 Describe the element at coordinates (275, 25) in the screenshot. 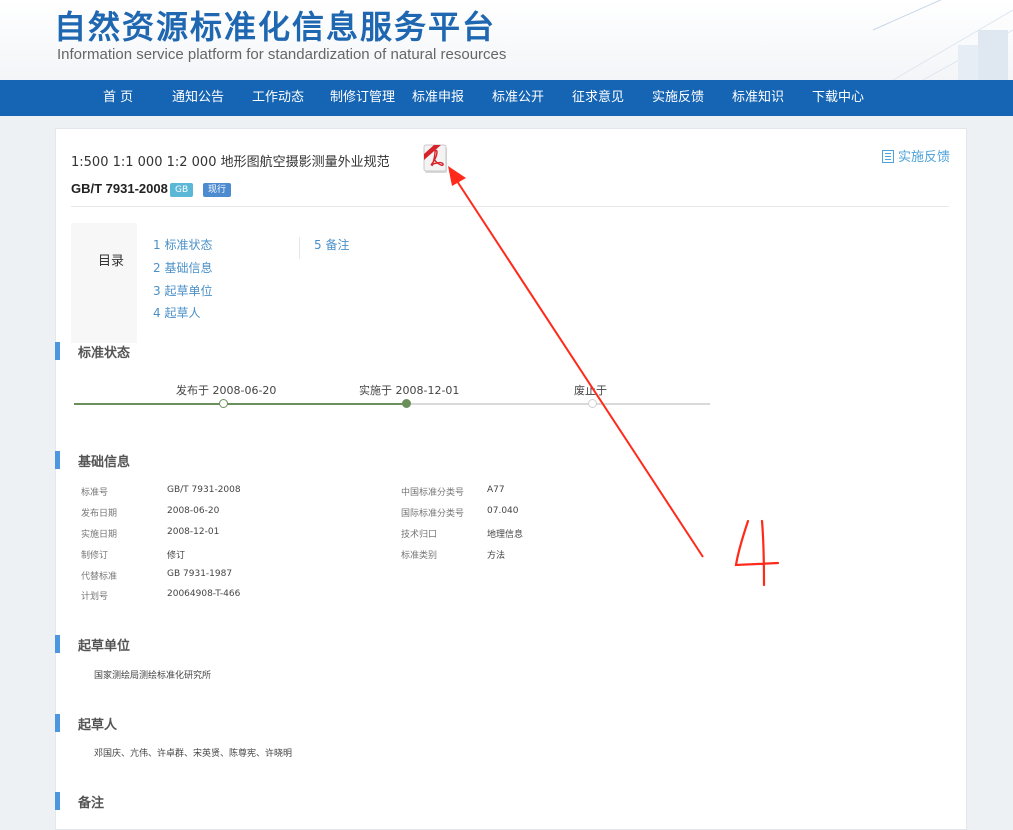

I see `site-title: 自然资源标准化信息服务平台` at that location.